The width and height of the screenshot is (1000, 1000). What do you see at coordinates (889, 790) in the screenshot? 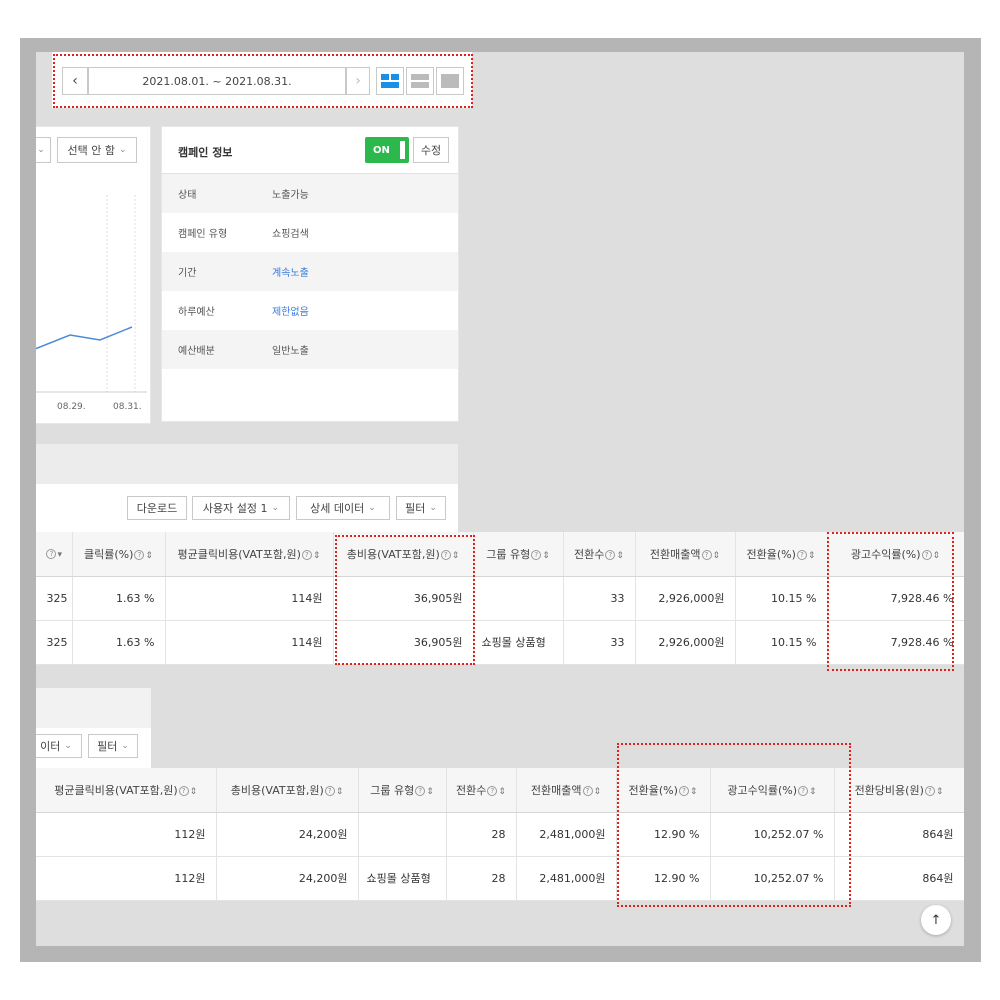
I see `header-label: 전환당비용(원)` at bounding box center [889, 790].